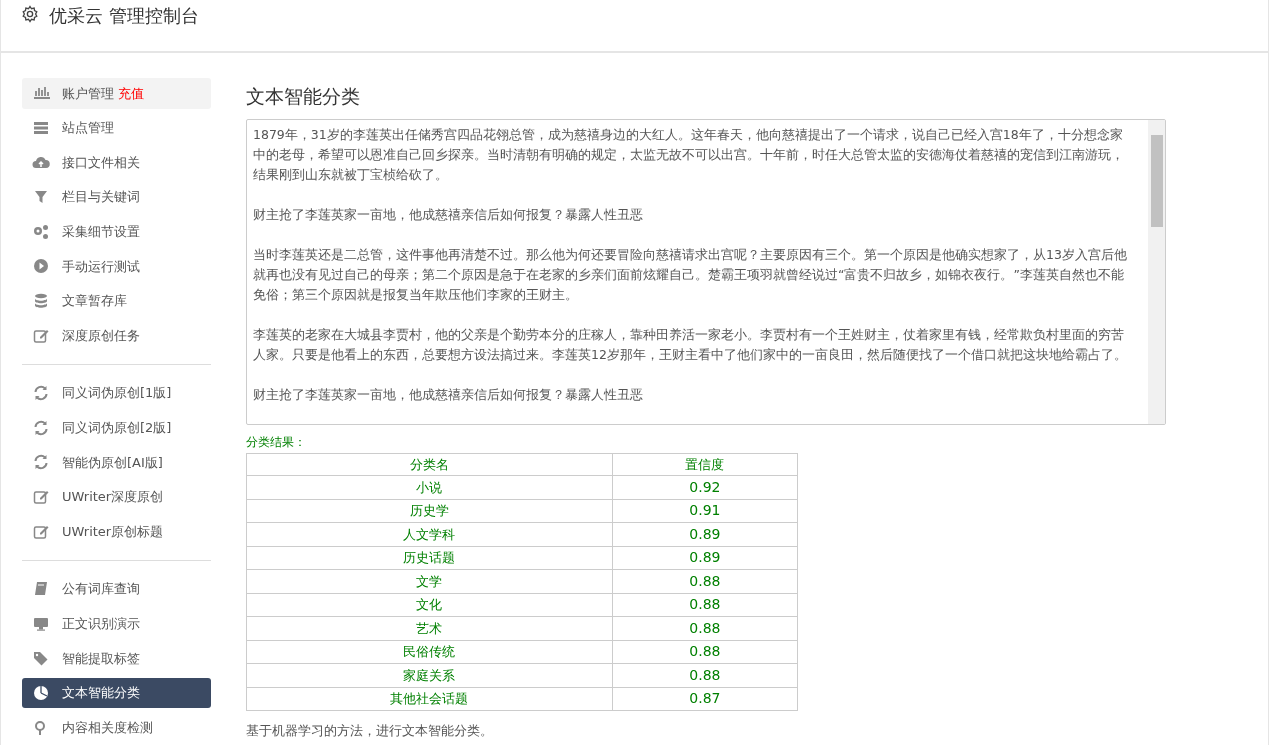  I want to click on result-label: 分类结果：, so click(276, 442).